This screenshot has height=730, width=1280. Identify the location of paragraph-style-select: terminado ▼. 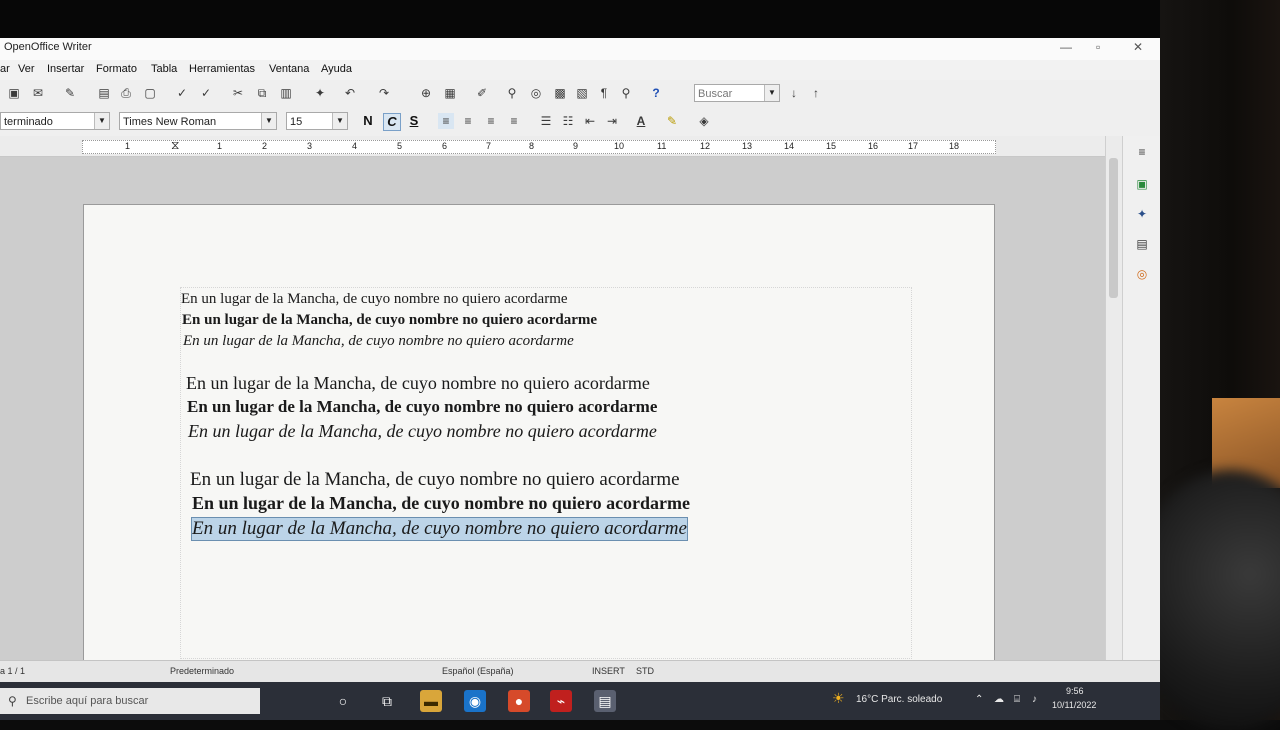
(55, 121).